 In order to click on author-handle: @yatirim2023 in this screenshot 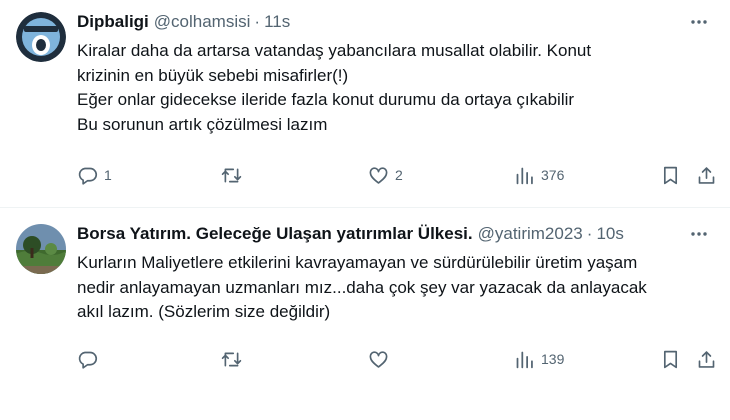, I will do `click(530, 234)`.